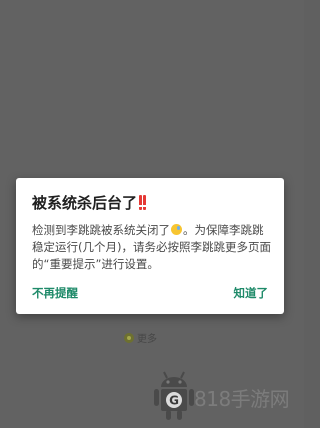  Describe the element at coordinates (176, 229) in the screenshot. I see `sweat-smile-emoji-icon` at that location.